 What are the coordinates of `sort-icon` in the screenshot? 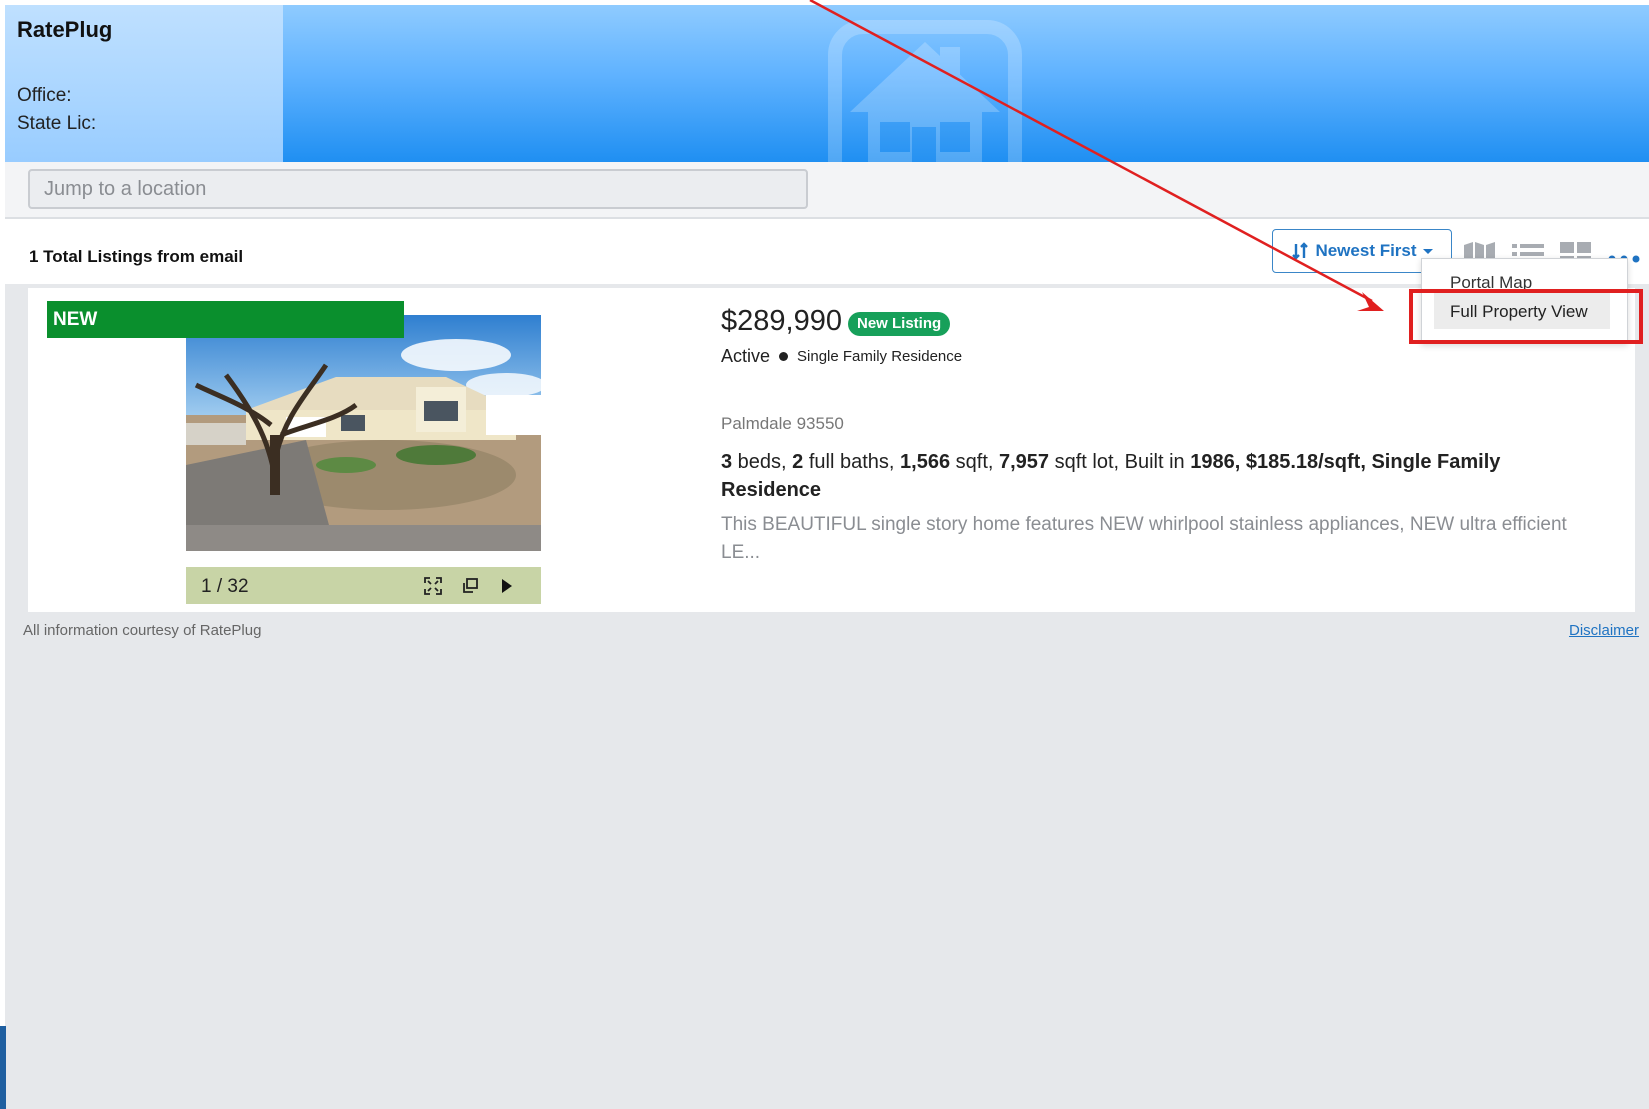 It's located at (1300, 251).